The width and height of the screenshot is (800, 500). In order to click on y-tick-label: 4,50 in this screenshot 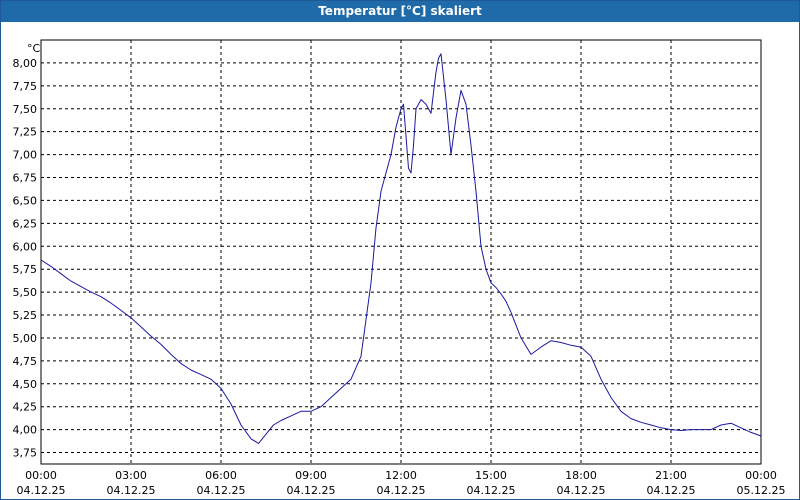, I will do `click(25, 384)`.